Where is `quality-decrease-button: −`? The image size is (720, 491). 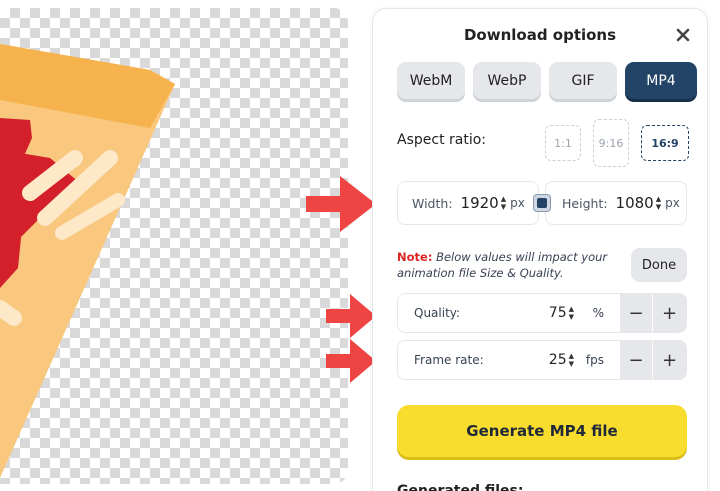
quality-decrease-button: − is located at coordinates (636, 313).